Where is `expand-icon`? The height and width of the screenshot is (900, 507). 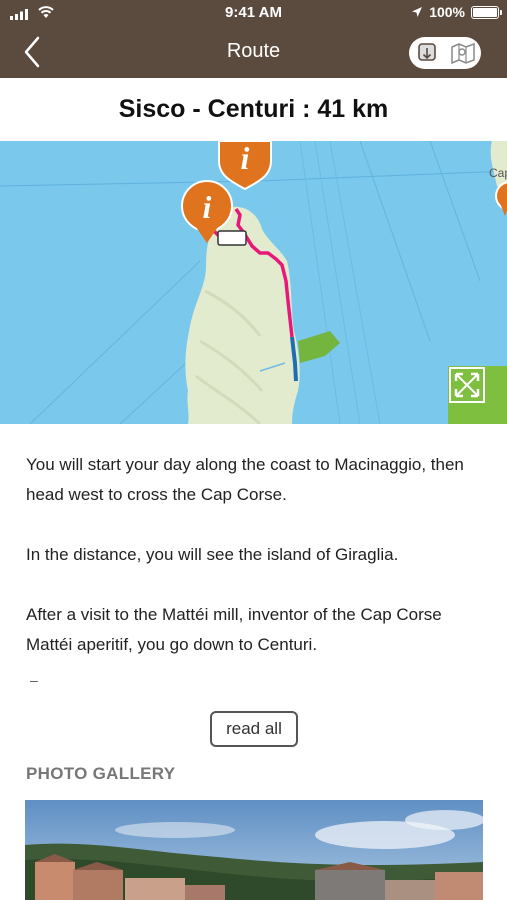
expand-icon is located at coordinates (467, 385).